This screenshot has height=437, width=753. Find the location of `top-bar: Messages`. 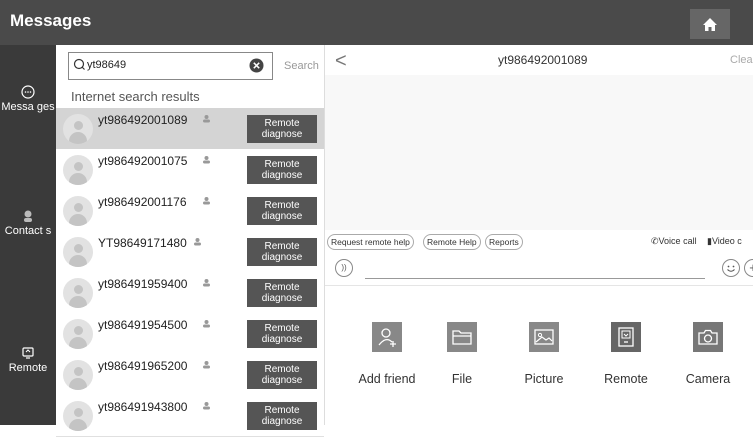

top-bar: Messages is located at coordinates (376, 22).